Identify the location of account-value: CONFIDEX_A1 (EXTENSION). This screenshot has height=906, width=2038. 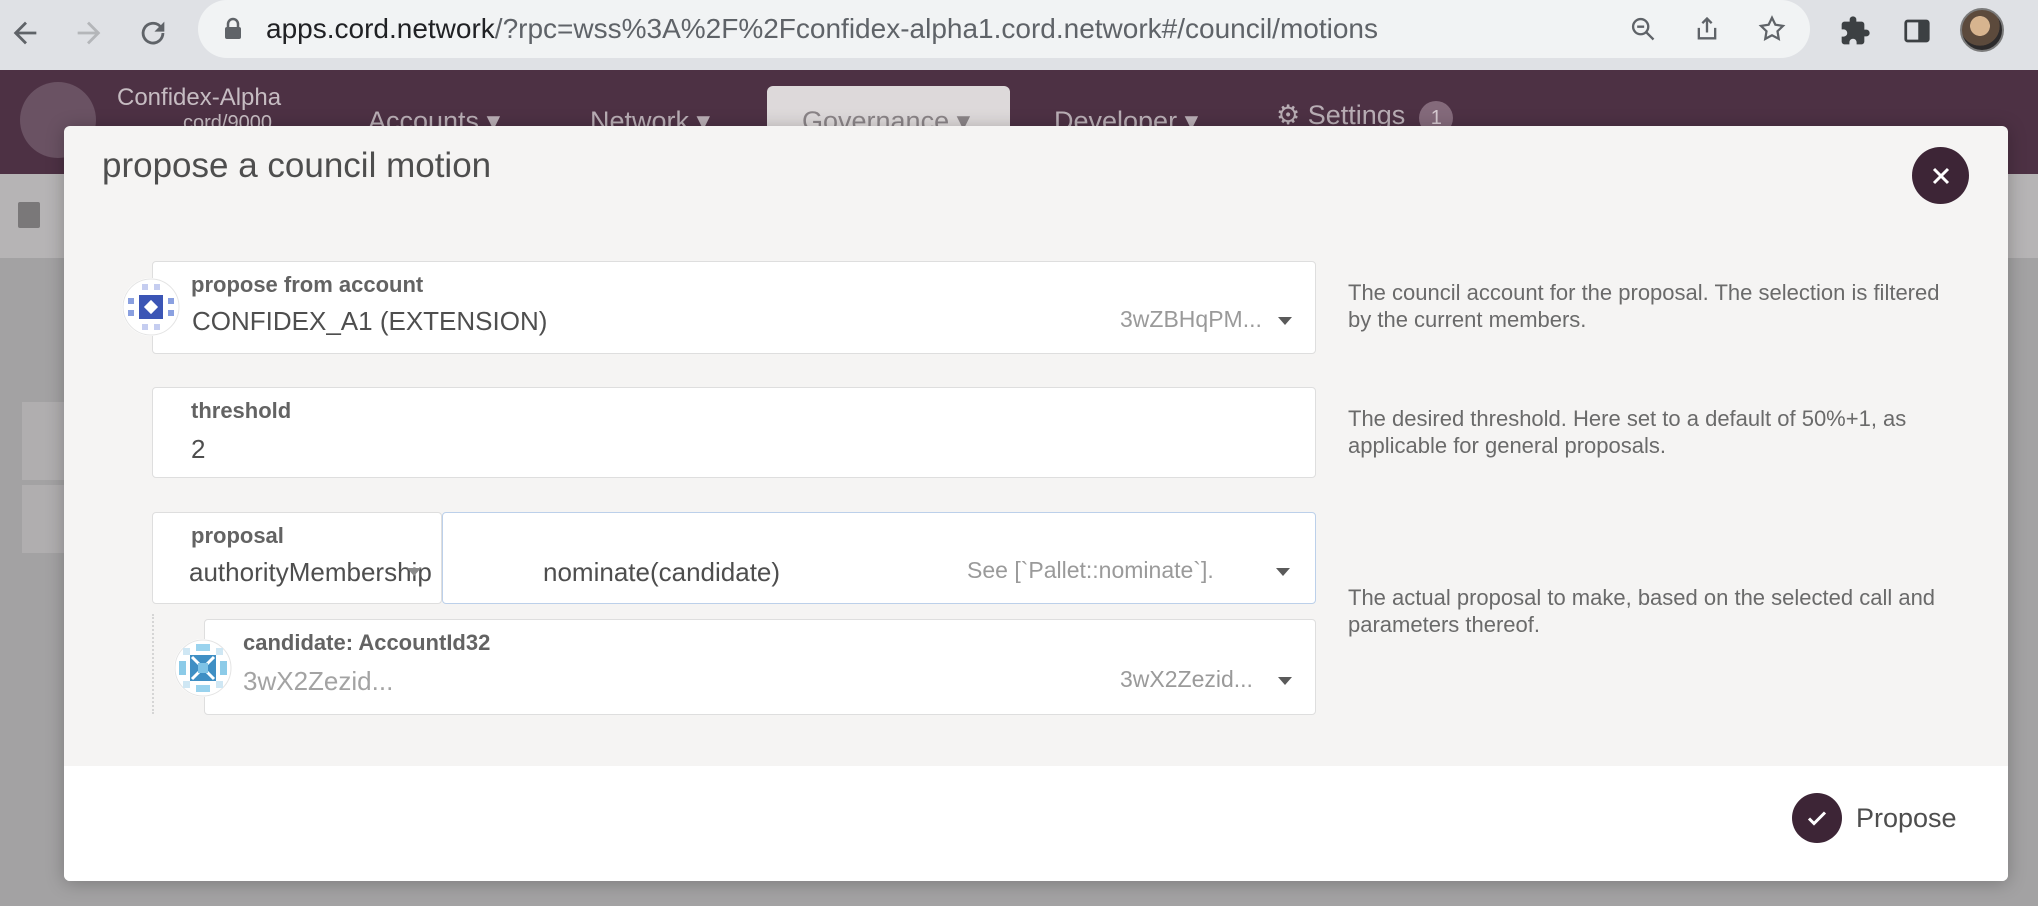
(370, 321).